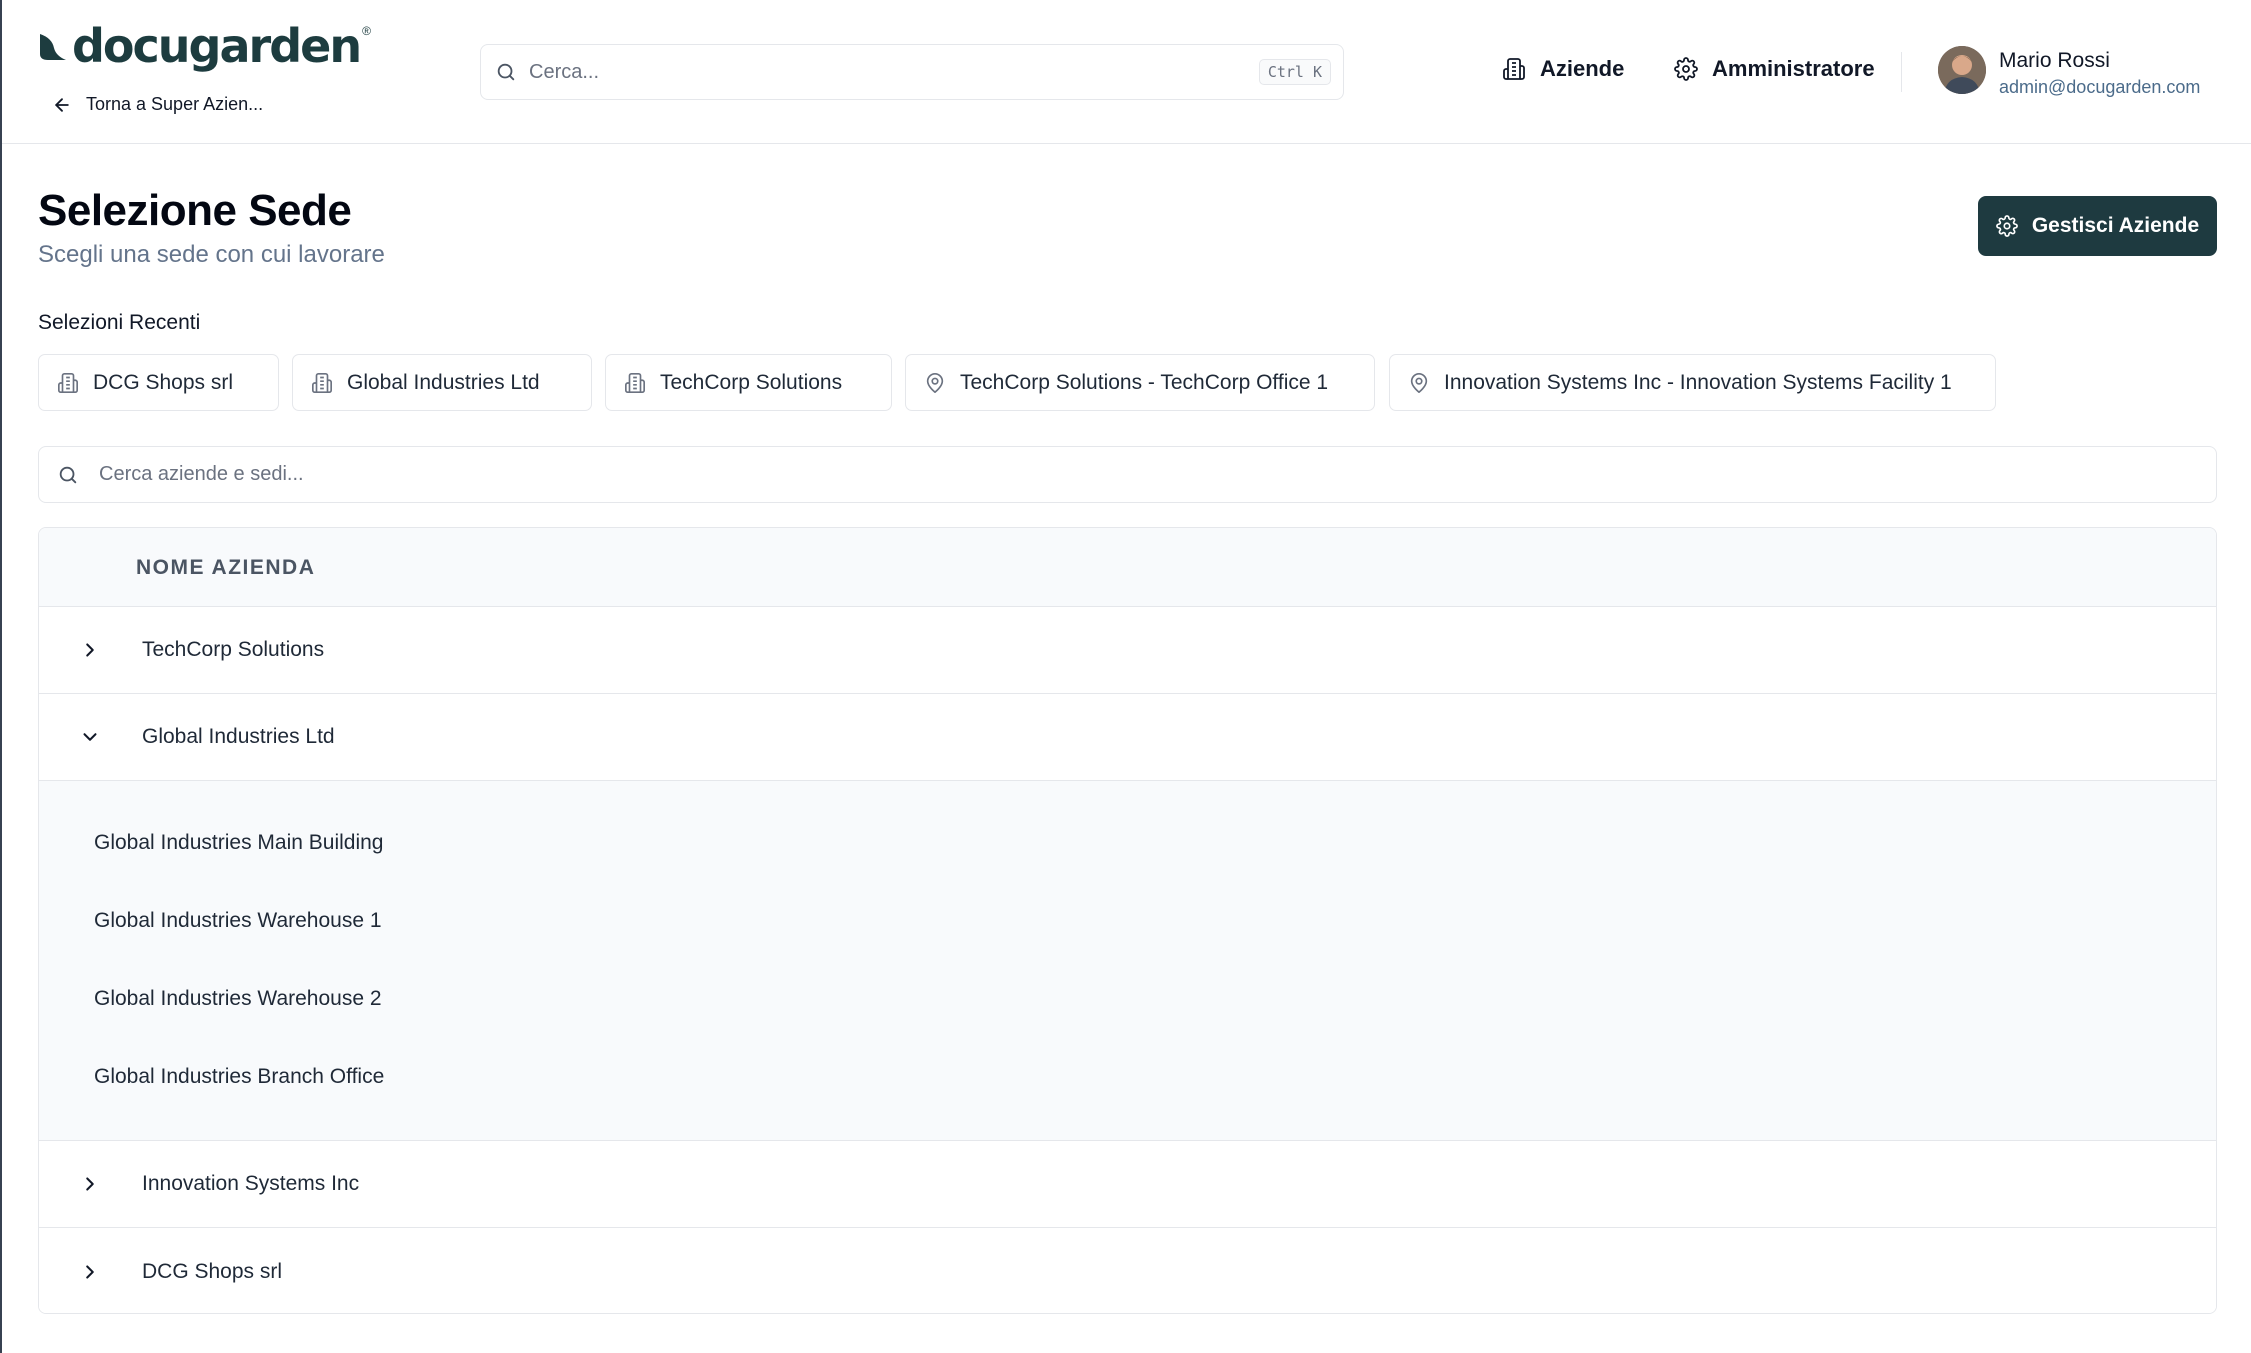 The width and height of the screenshot is (2251, 1353). Describe the element at coordinates (1127, 1270) in the screenshot. I see `table-row-dcg-shops: DCG Shops srl` at that location.